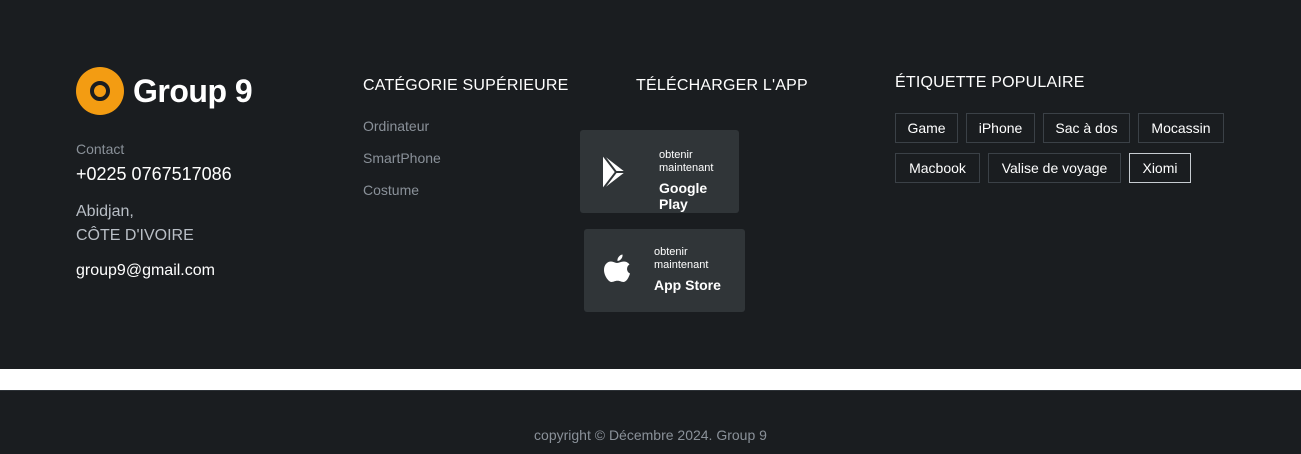 This screenshot has height=454, width=1301. Describe the element at coordinates (100, 91) in the screenshot. I see `ring-logo-icon` at that location.